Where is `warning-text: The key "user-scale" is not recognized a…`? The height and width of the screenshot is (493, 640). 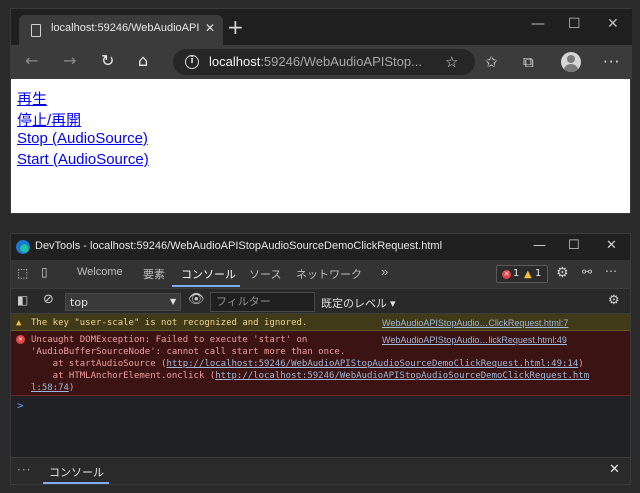 warning-text: The key "user-scale" is not recognized a… is located at coordinates (169, 323).